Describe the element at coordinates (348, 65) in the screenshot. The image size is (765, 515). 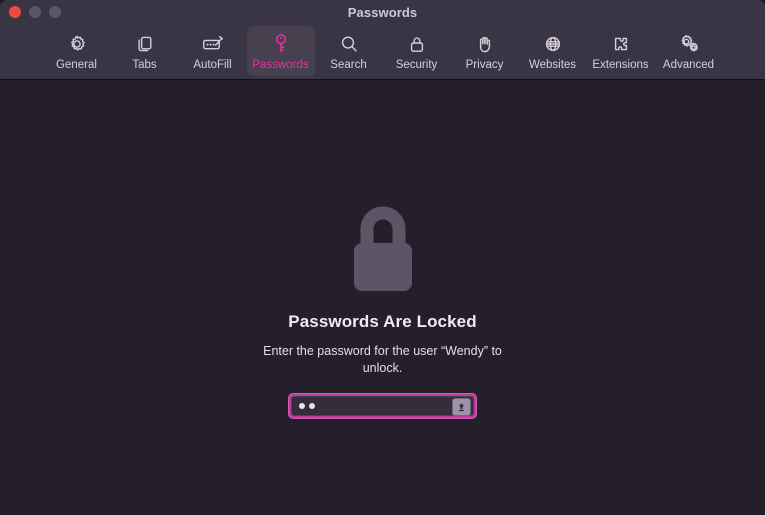
I see `toolbar-item-label: Search` at that location.